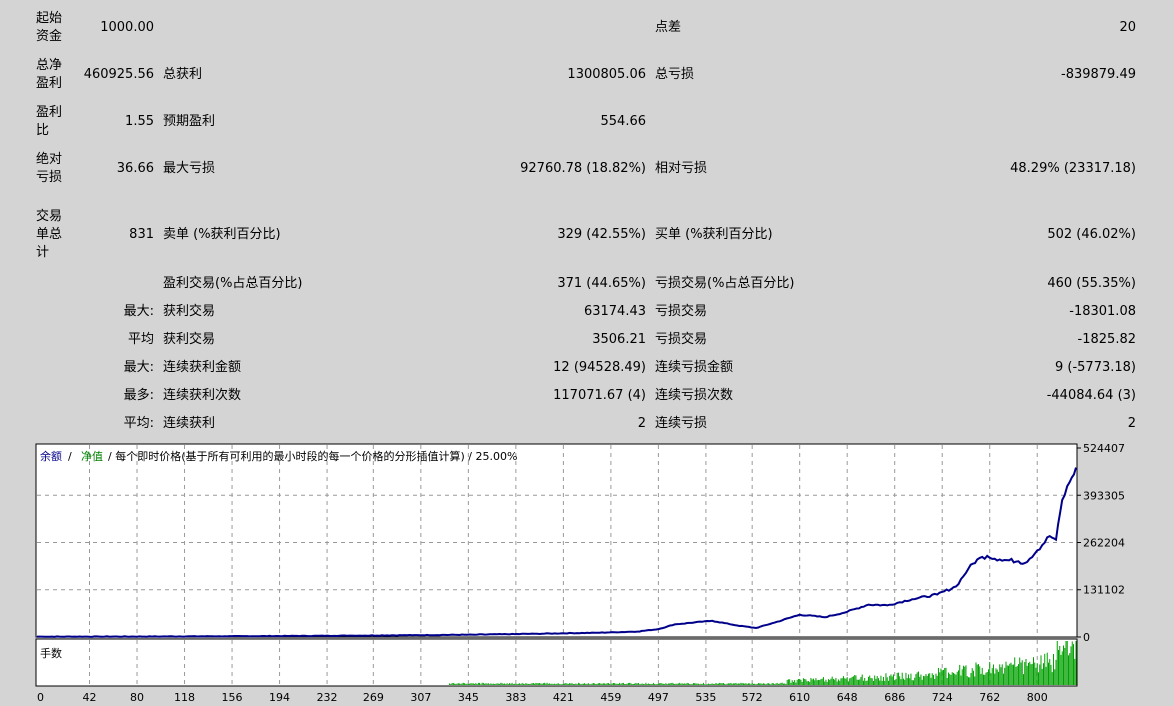 The image size is (1174, 706). What do you see at coordinates (202, 395) in the screenshot?
I see `row-key-1: 连续获利次数` at bounding box center [202, 395].